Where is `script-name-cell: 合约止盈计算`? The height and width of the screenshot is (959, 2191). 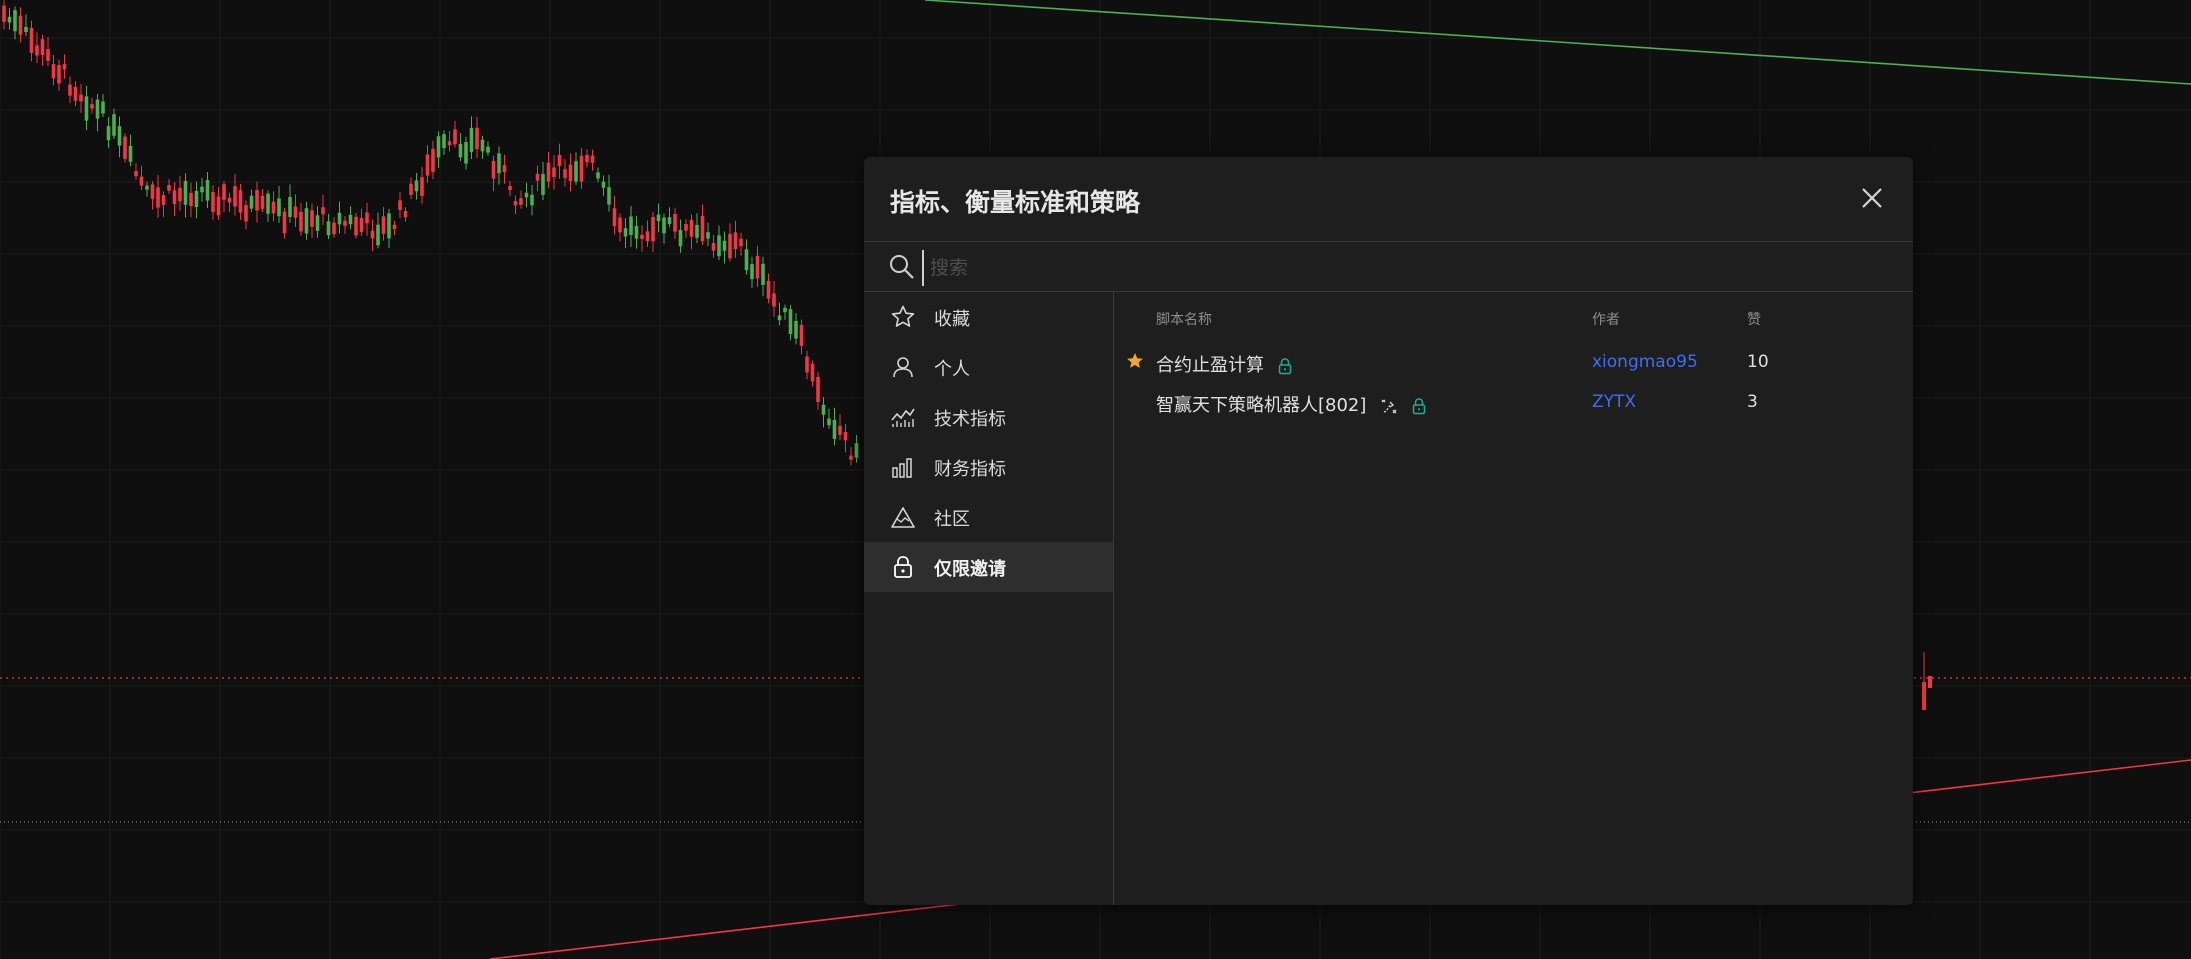 script-name-cell: 合约止盈计算 is located at coordinates (1224, 364).